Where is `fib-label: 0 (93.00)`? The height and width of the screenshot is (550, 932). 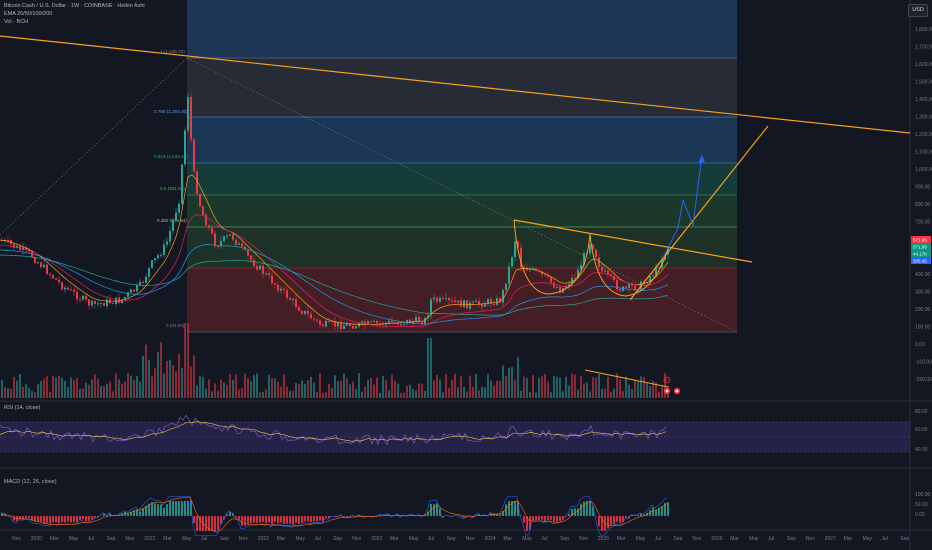 fib-label: 0 (93.00) is located at coordinates (175, 325).